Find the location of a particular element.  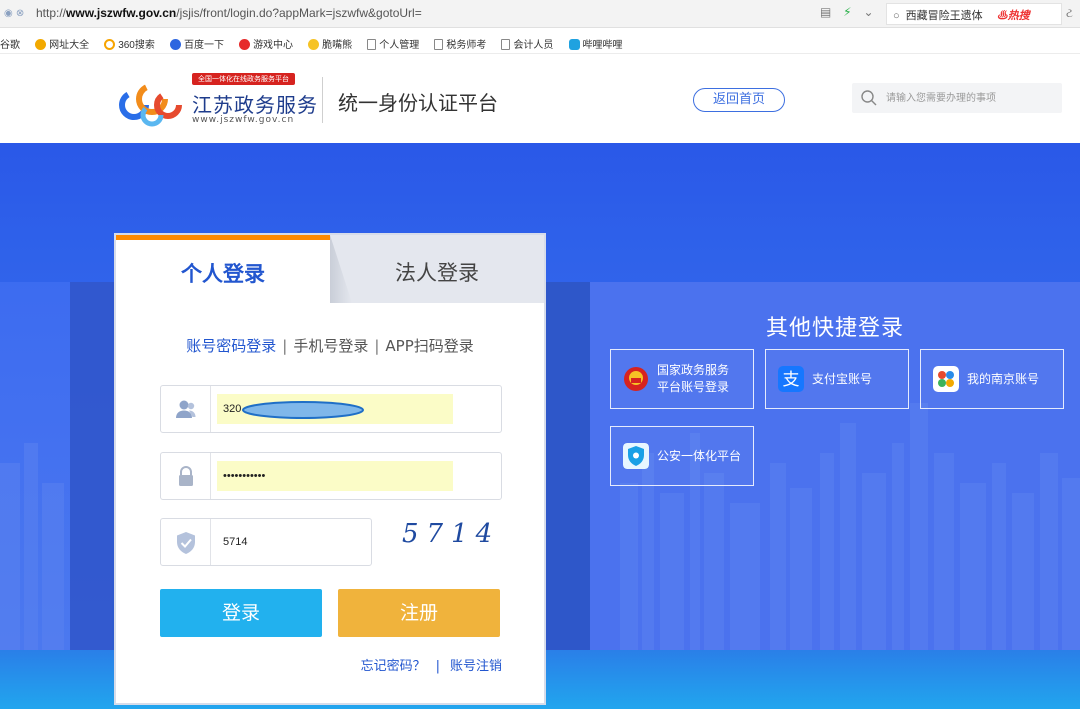

bilibili-icon is located at coordinates (574, 44).